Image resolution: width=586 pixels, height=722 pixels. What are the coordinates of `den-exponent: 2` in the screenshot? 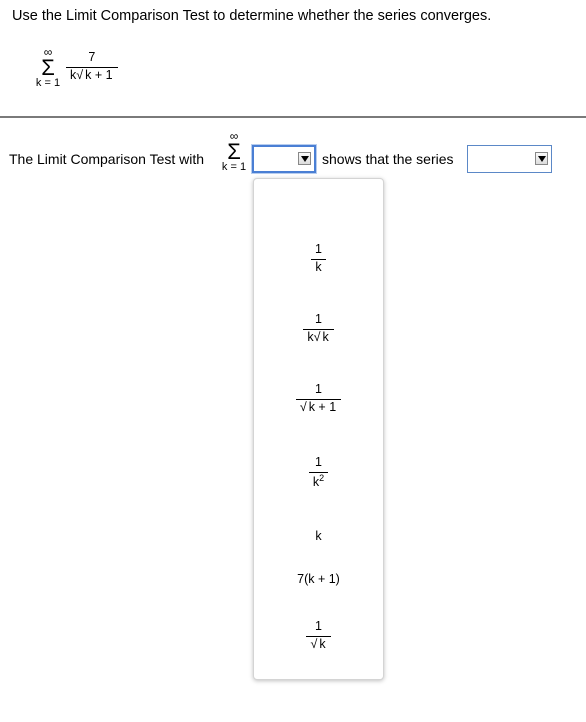 It's located at (322, 477).